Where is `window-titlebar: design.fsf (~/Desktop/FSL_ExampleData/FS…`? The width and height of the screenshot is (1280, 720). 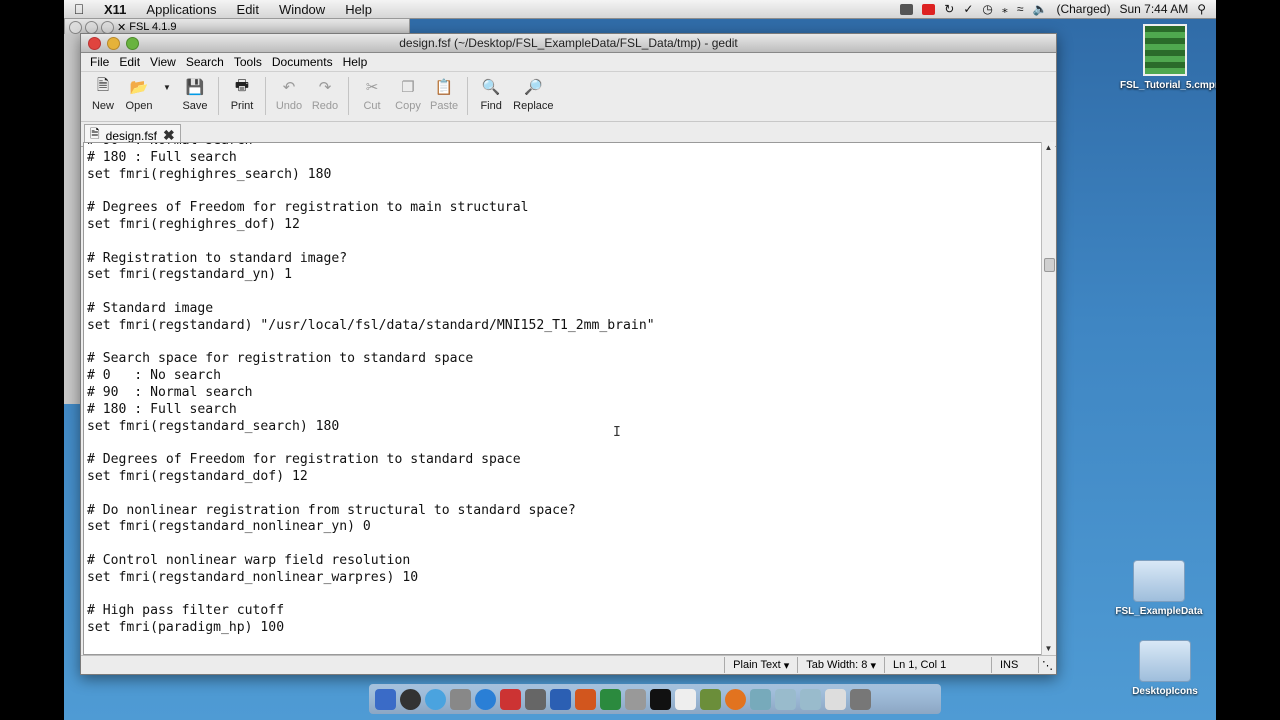
window-titlebar: design.fsf (~/Desktop/FSL_ExampleData/FS… is located at coordinates (568, 43).